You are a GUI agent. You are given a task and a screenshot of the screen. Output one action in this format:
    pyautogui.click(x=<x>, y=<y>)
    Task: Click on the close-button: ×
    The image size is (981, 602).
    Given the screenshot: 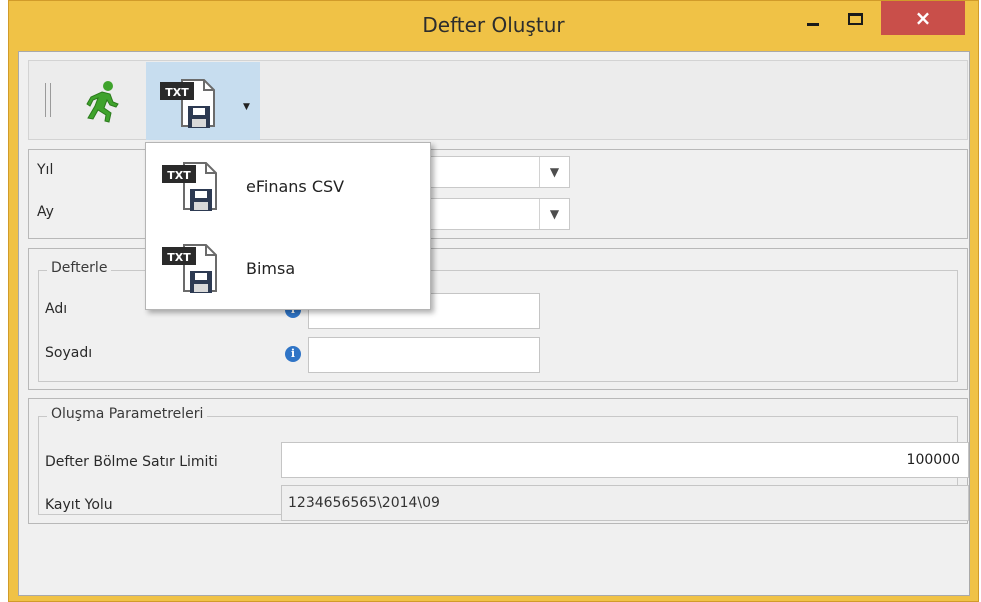 What is the action you would take?
    pyautogui.click(x=923, y=18)
    